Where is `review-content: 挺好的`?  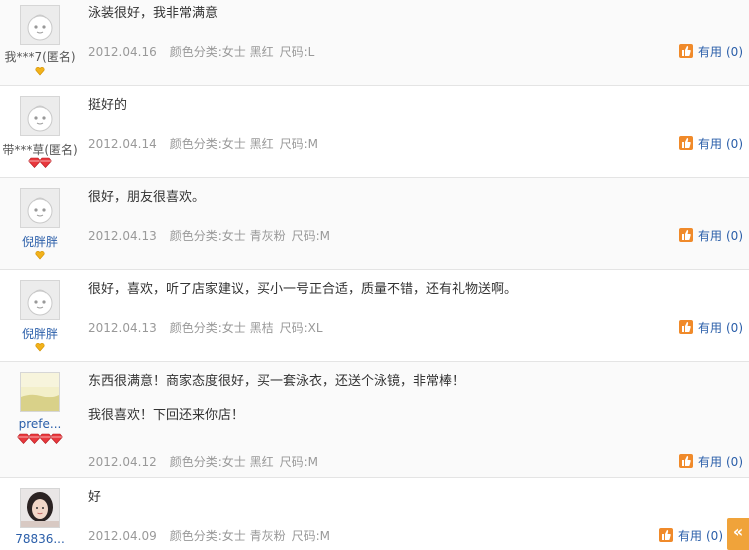 review-content: 挺好的 is located at coordinates (107, 106).